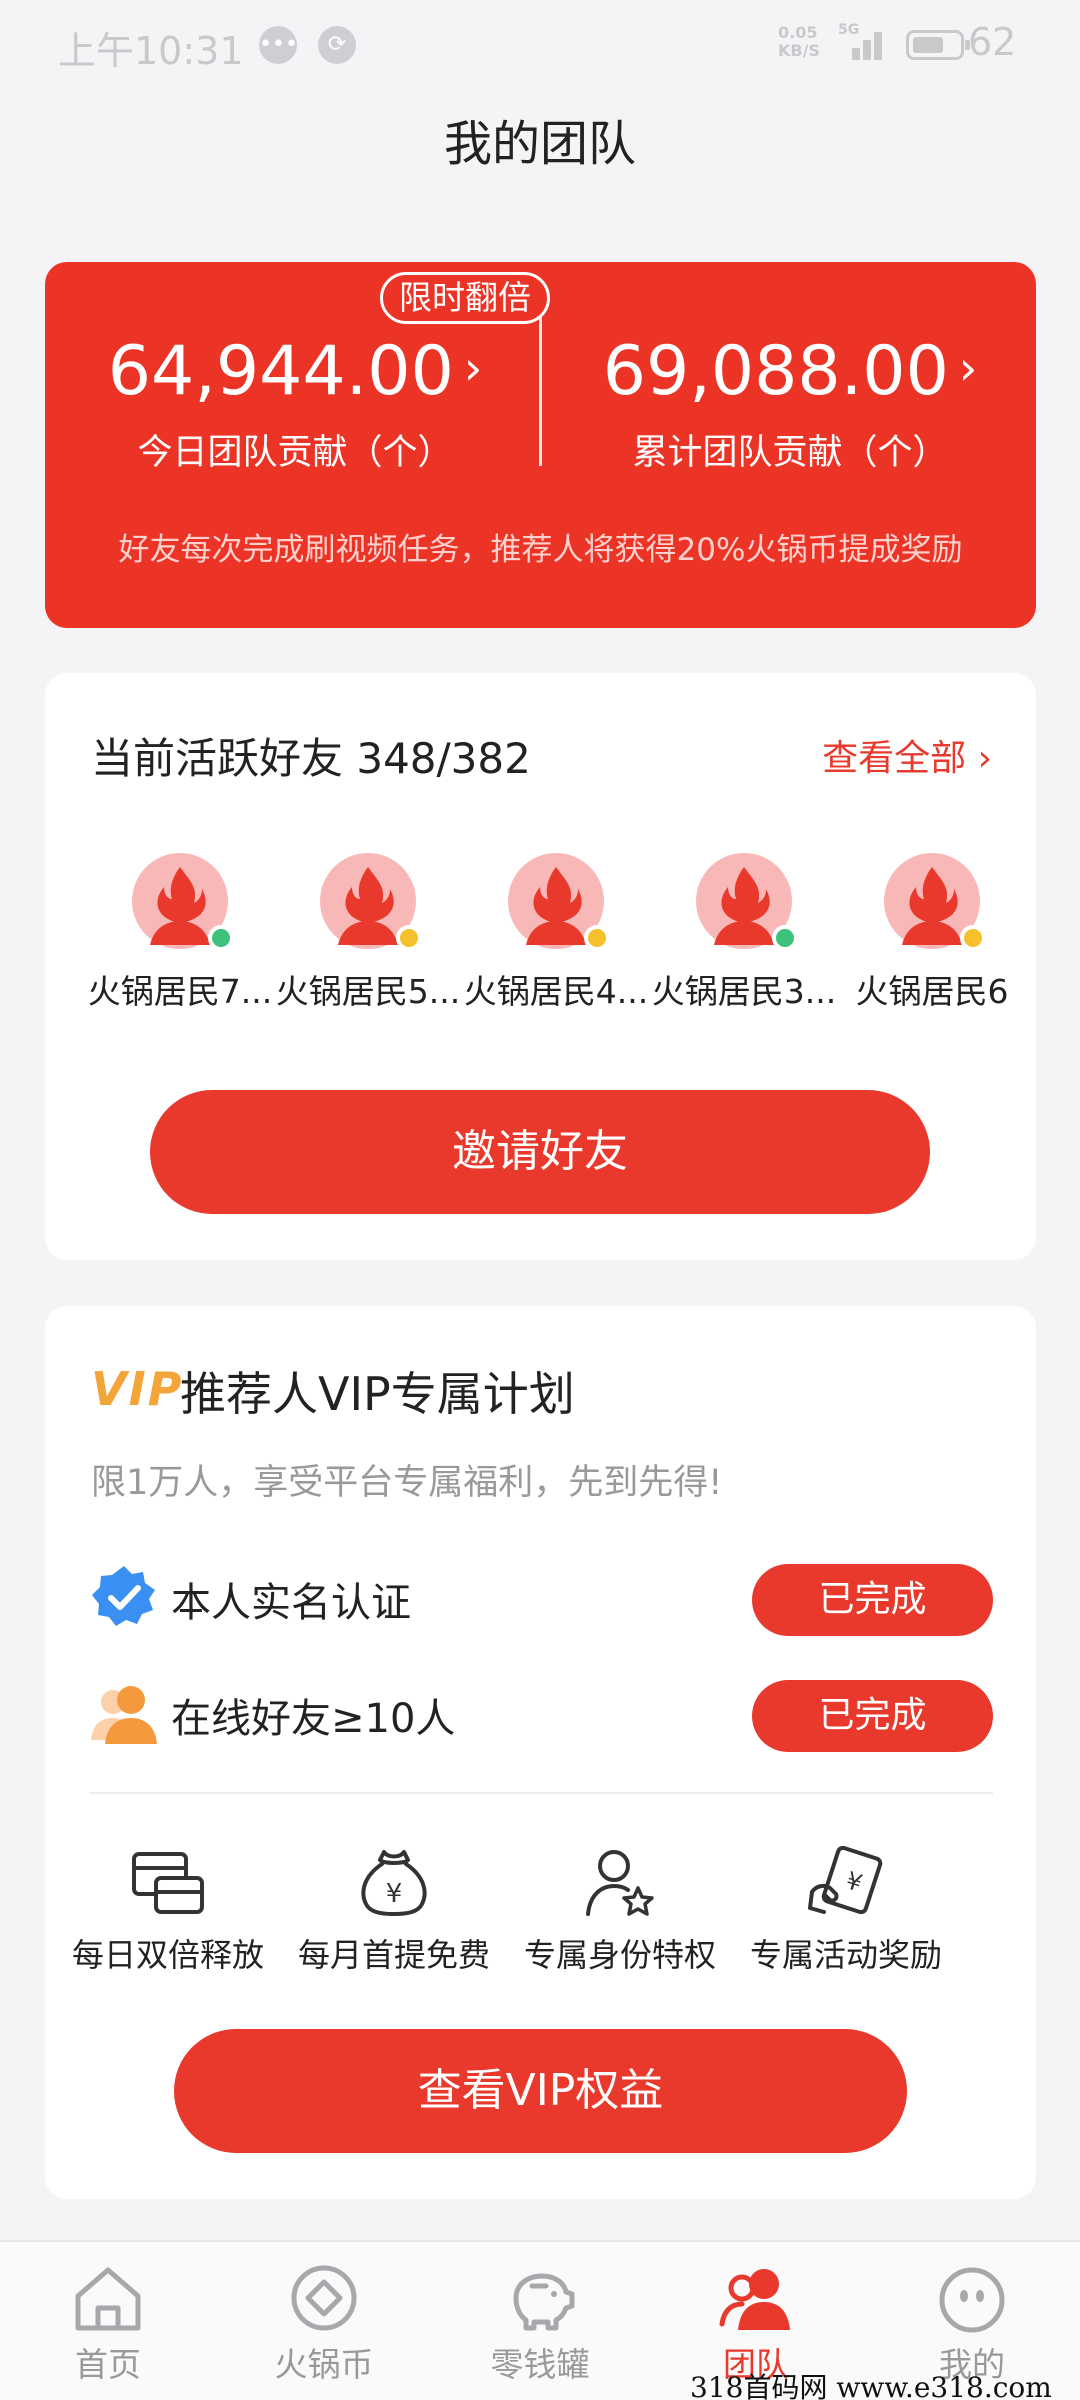 The width and height of the screenshot is (1080, 2400). What do you see at coordinates (393, 1955) in the screenshot?
I see `benefit-label: 每月首提免费` at bounding box center [393, 1955].